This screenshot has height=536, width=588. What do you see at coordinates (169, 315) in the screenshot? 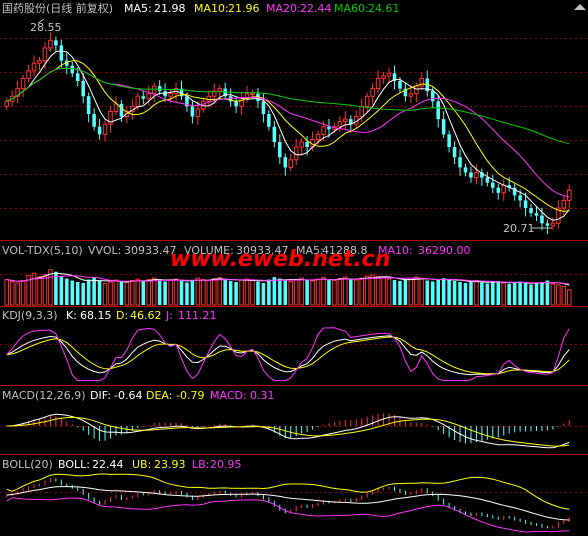
I see `kdj-j-label: J:` at bounding box center [169, 315].